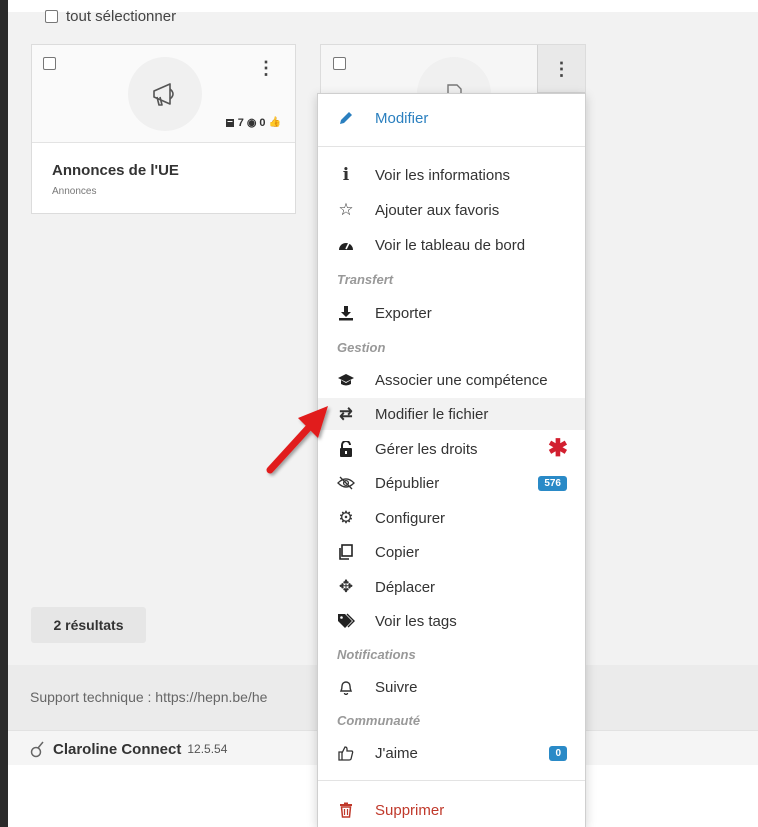 Image resolution: width=758 pixels, height=827 pixels. I want to click on resource-card-announcements: ⋮ 7 ◉ 0 👍 Annonces de l'UE Annonces, so click(163, 129).